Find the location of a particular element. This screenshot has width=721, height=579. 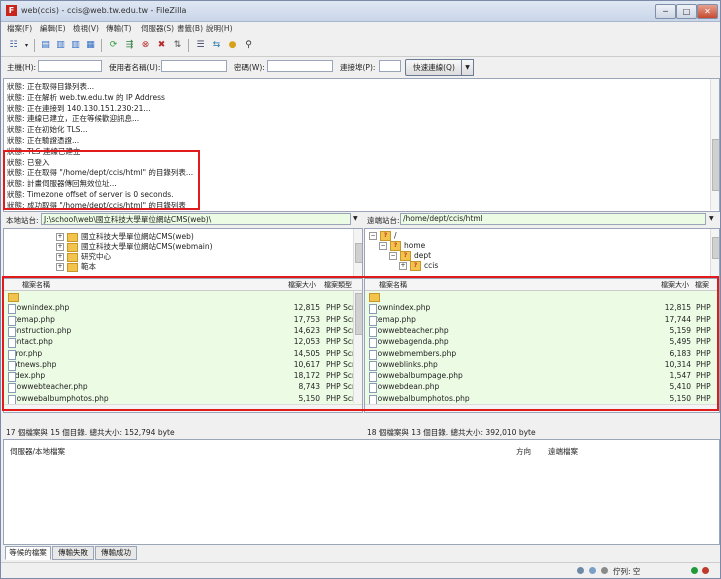

port-input is located at coordinates (390, 66).